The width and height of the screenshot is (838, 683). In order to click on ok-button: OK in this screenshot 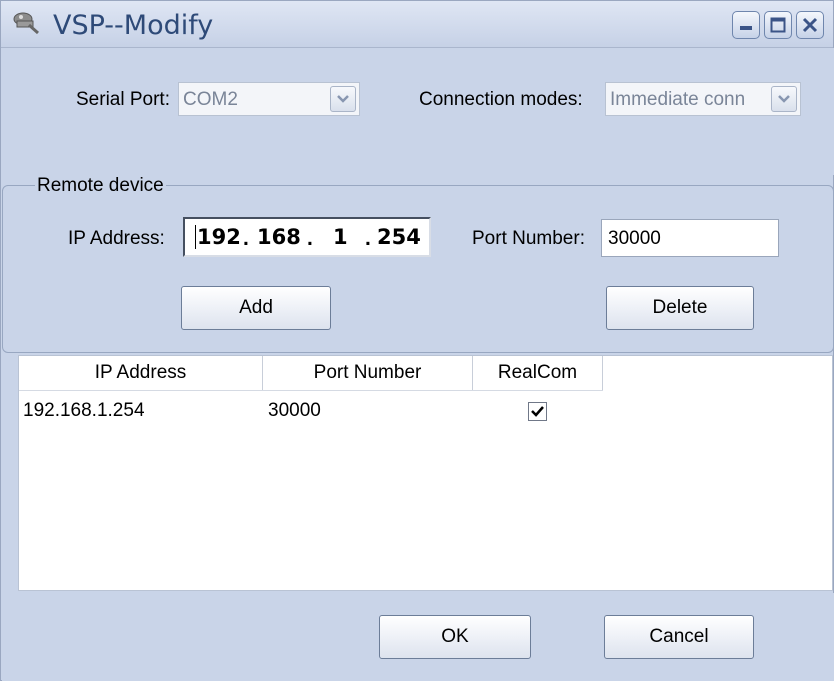, I will do `click(455, 637)`.